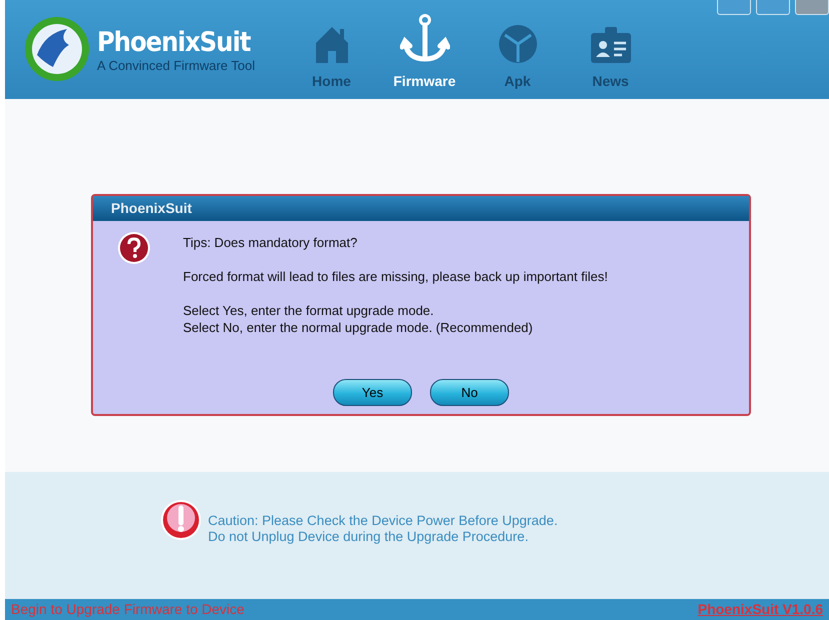 The height and width of the screenshot is (620, 829). I want to click on caution-text: Caution: Please Check the Device Power Before Upgrade., so click(383, 520).